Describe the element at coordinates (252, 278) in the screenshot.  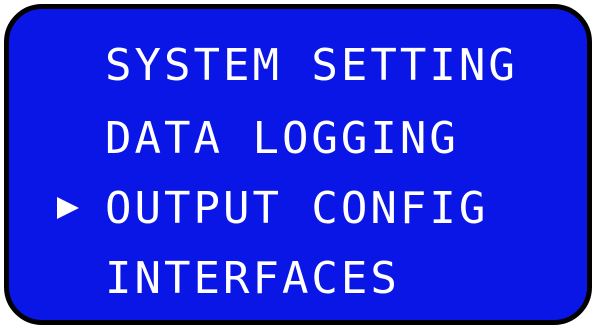
I see `menu-item-label: INTERFACES` at that location.